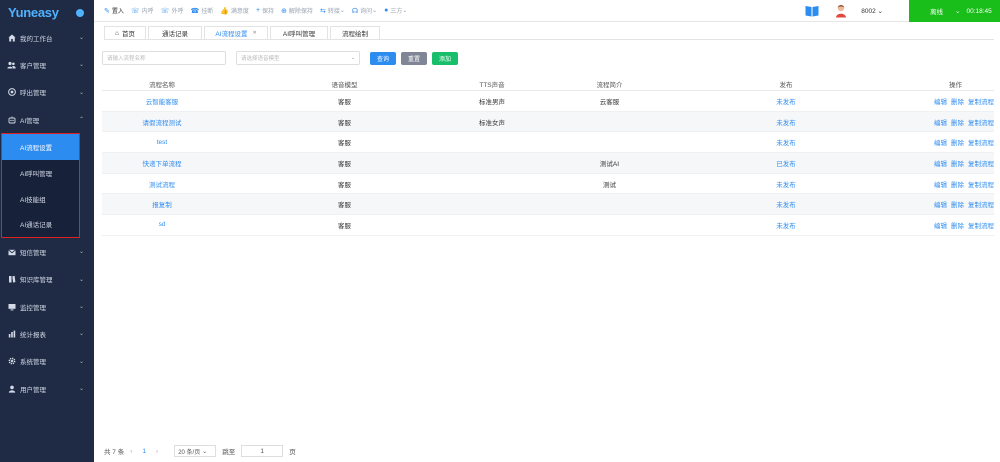 The width and height of the screenshot is (1000, 462). Describe the element at coordinates (125, 32) in the screenshot. I see `tab-home: ⌂ 首页` at that location.